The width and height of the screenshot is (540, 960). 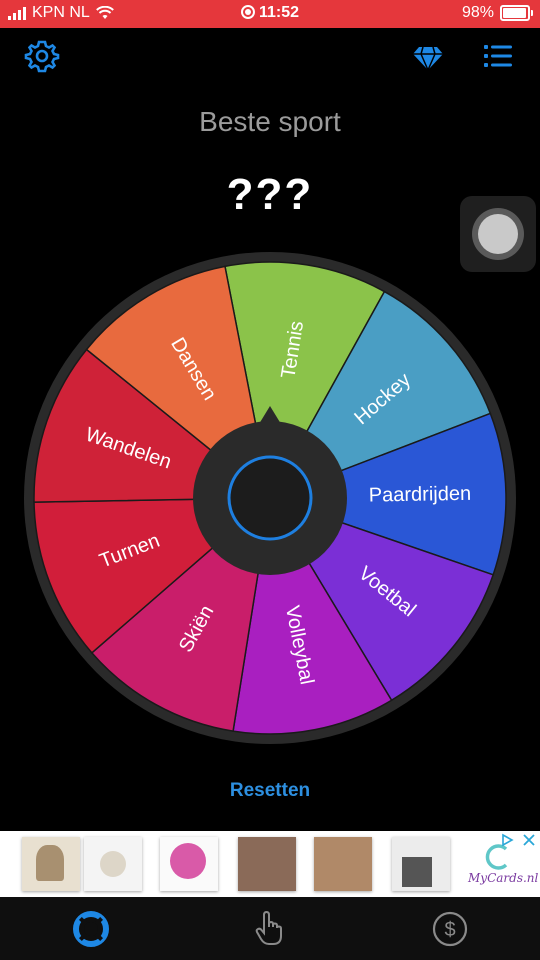 What do you see at coordinates (507, 840) in the screenshot?
I see `ad-info-icon` at bounding box center [507, 840].